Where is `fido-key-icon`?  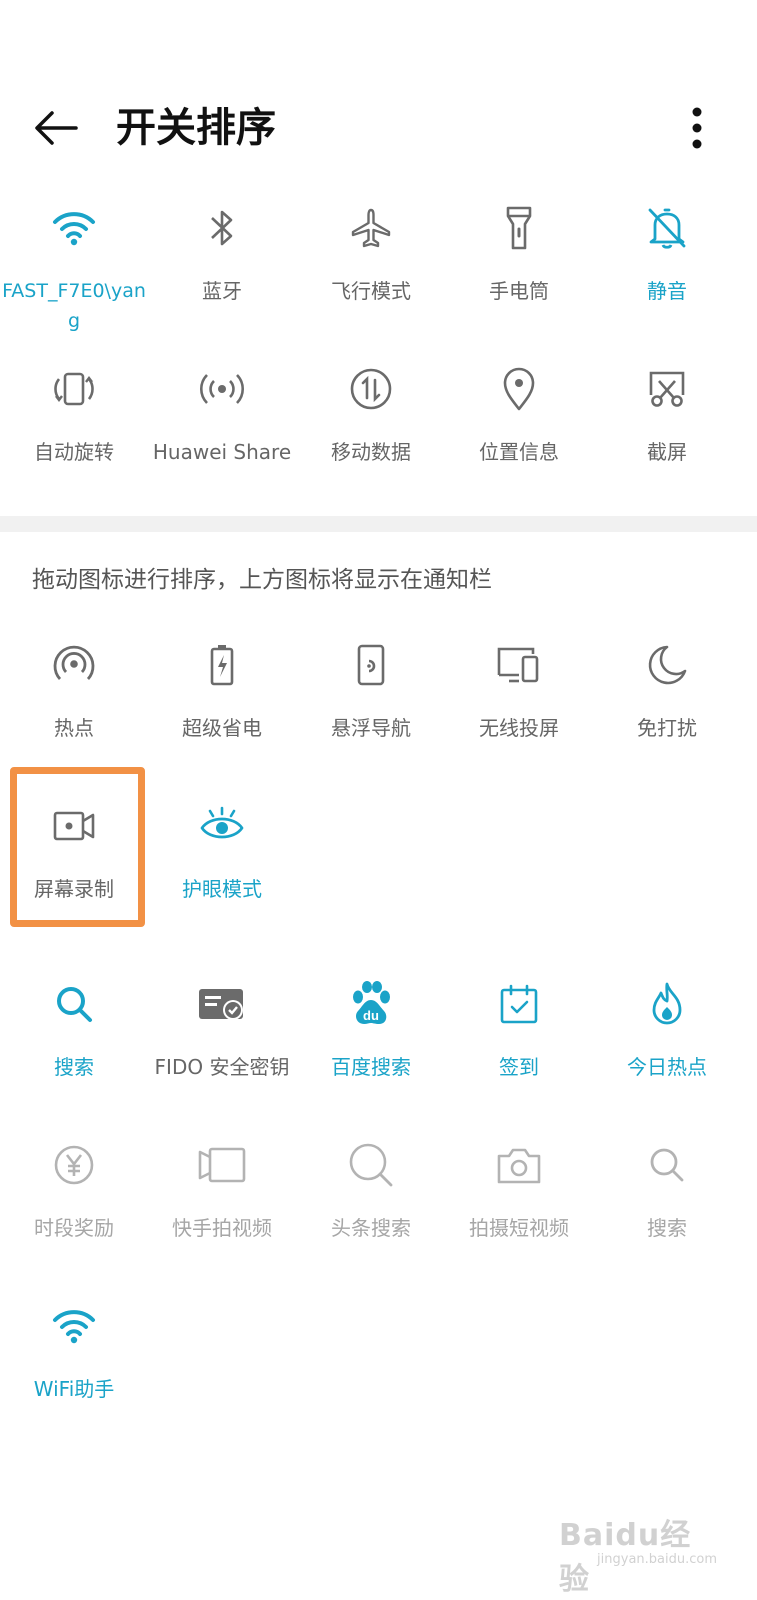 fido-key-icon is located at coordinates (222, 1004).